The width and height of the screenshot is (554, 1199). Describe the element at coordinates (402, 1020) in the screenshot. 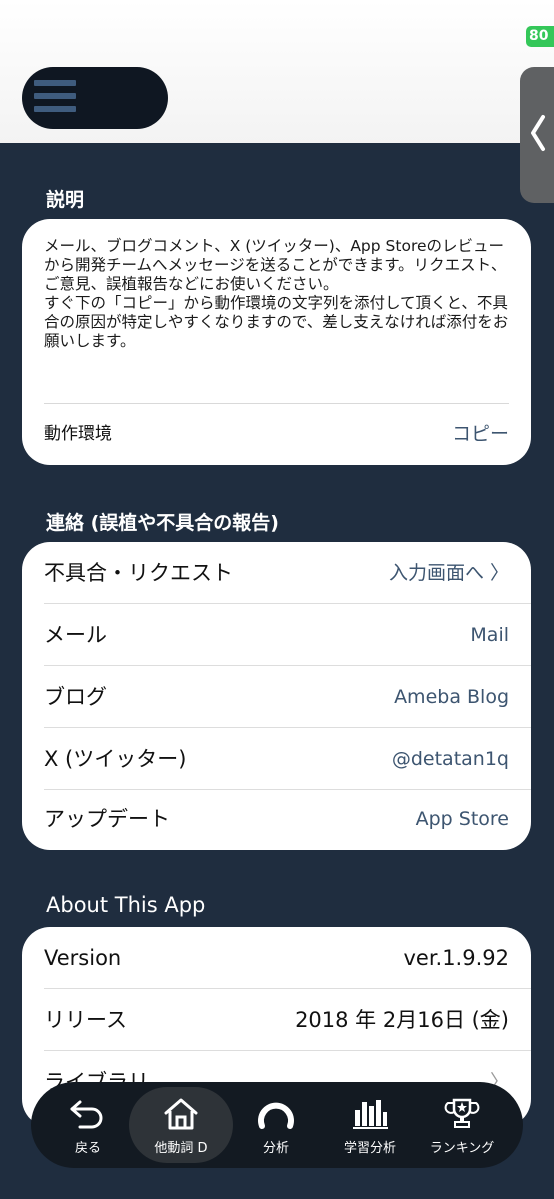

I see `row-value: 2018 年 2月16日 (金)` at that location.